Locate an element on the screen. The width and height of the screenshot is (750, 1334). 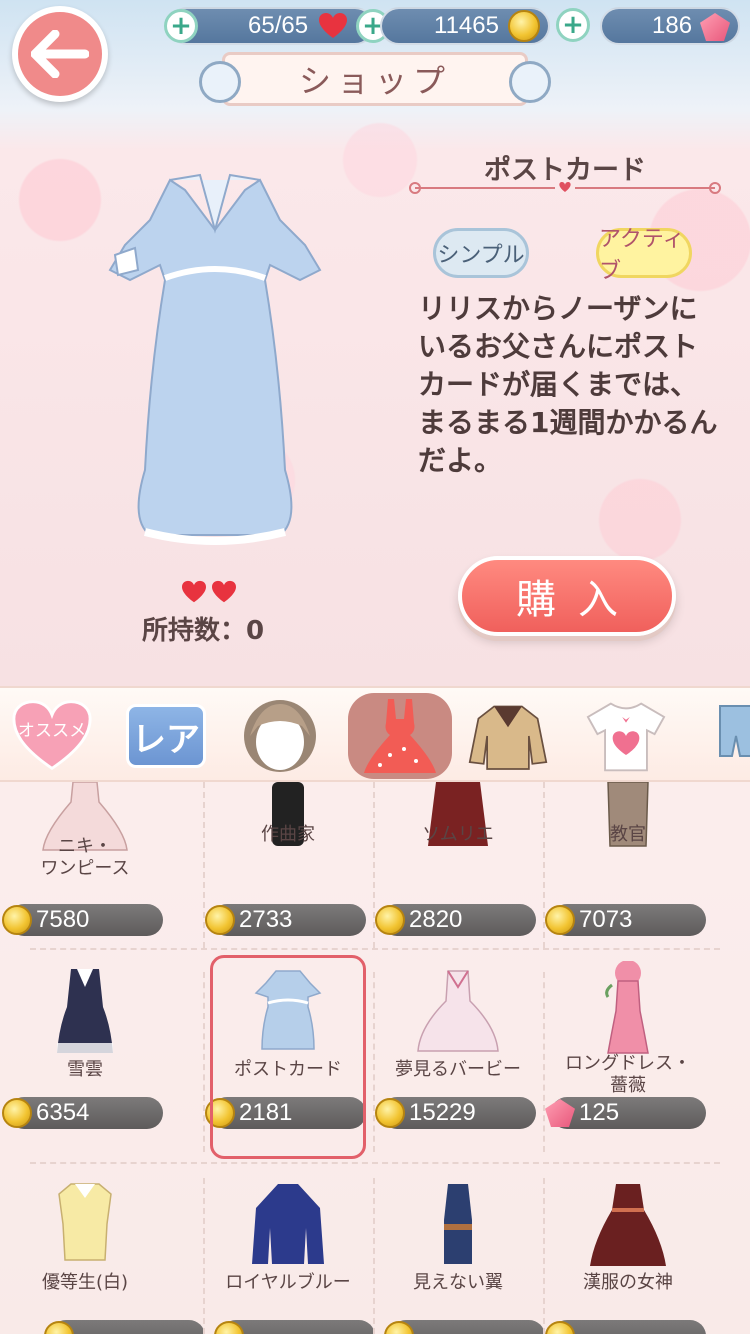
category-recommend-label: オススメ is located at coordinates (52, 731).